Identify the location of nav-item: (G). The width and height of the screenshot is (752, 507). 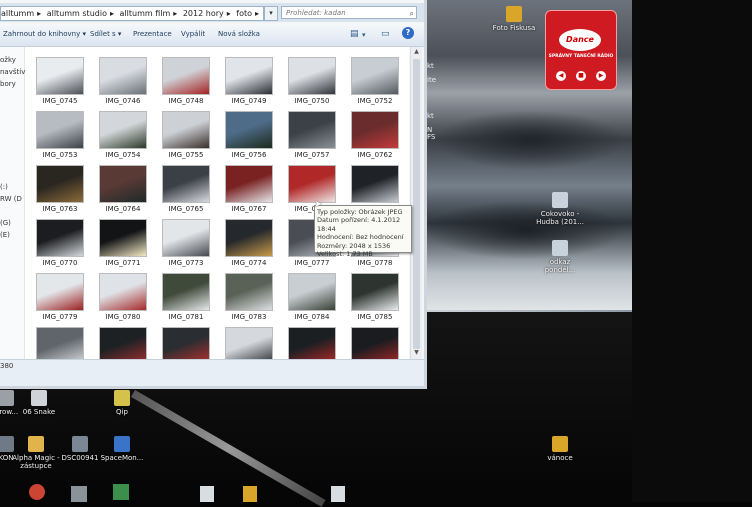
(5, 223).